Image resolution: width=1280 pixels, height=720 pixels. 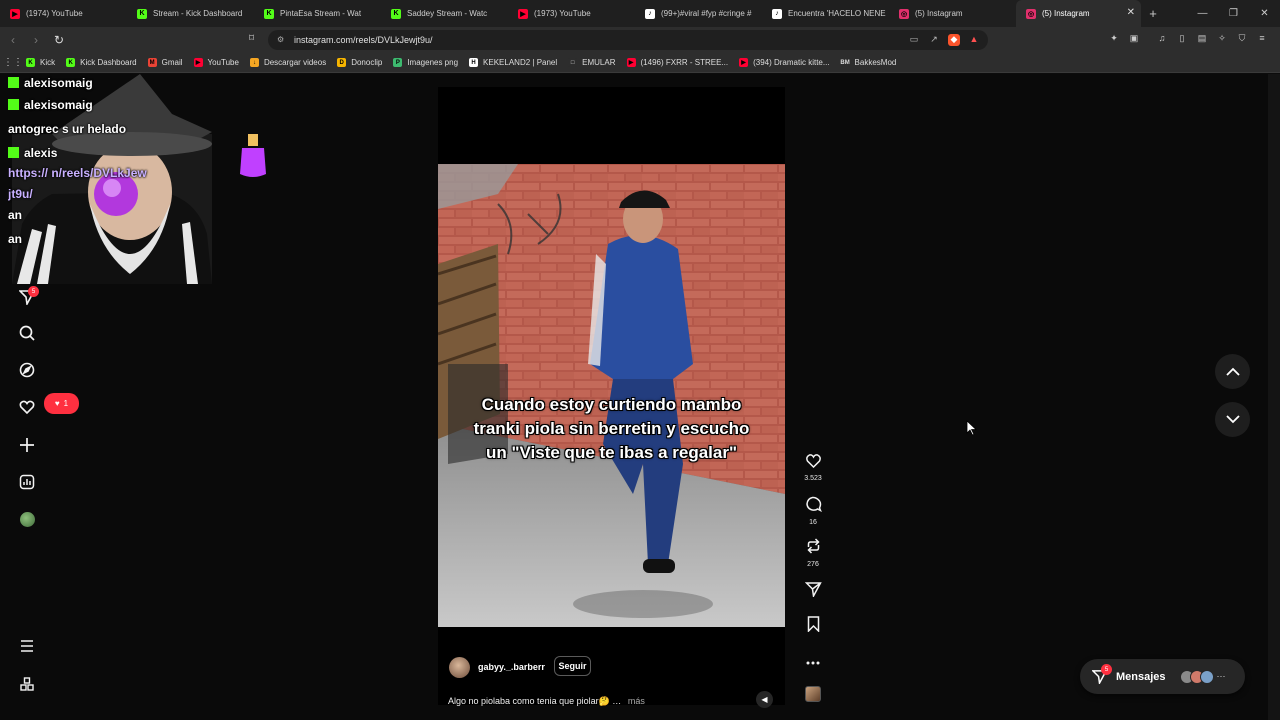 What do you see at coordinates (281, 39) in the screenshot?
I see `site-info-icon: ⚙` at bounding box center [281, 39].